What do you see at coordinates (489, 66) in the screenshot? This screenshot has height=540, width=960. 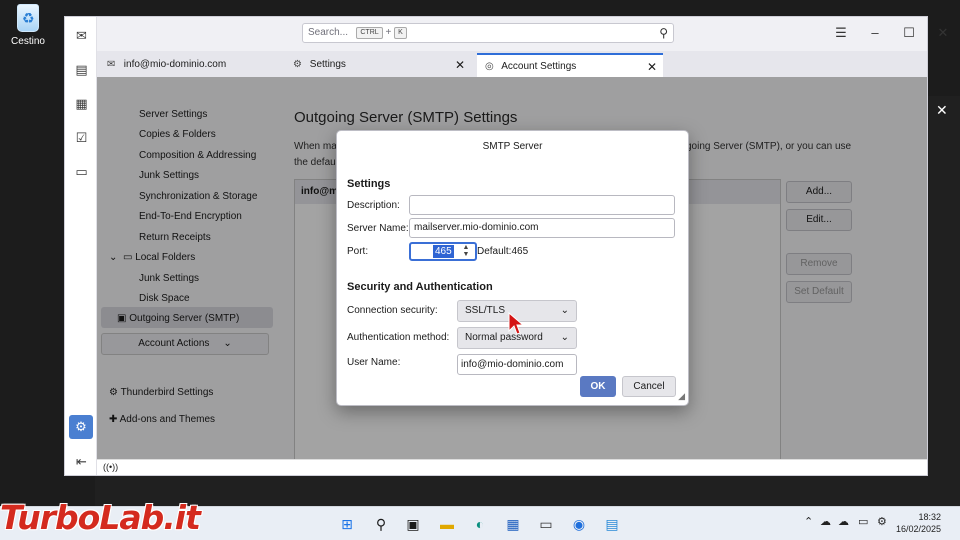 I see `account-settings-icon: ◎` at bounding box center [489, 66].